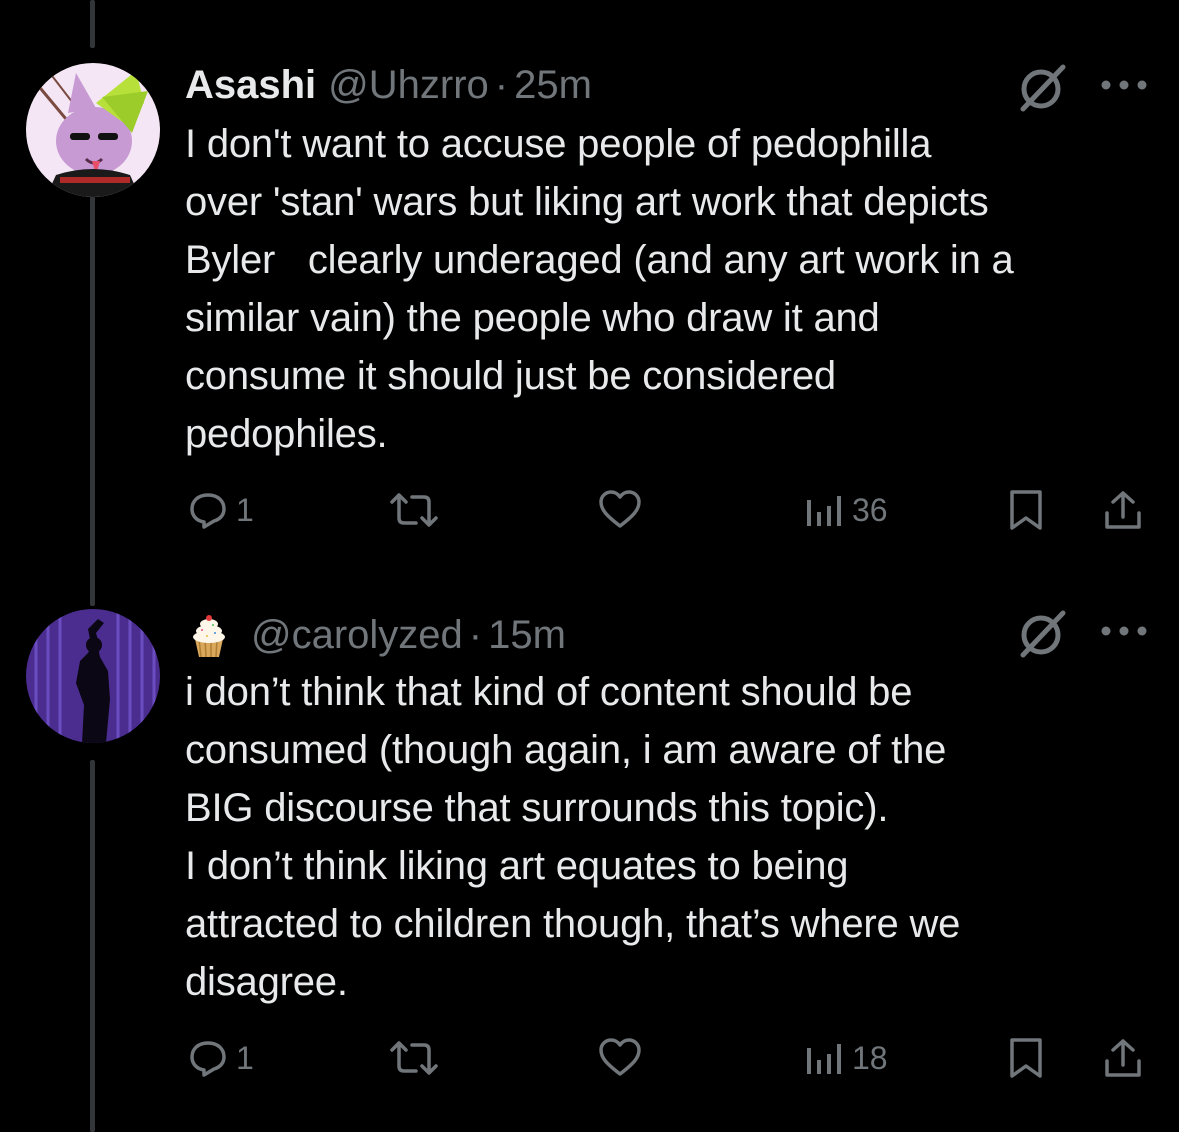 The image size is (1179, 1132). I want to click on tweet-actions: 1 36, so click(589, 510).